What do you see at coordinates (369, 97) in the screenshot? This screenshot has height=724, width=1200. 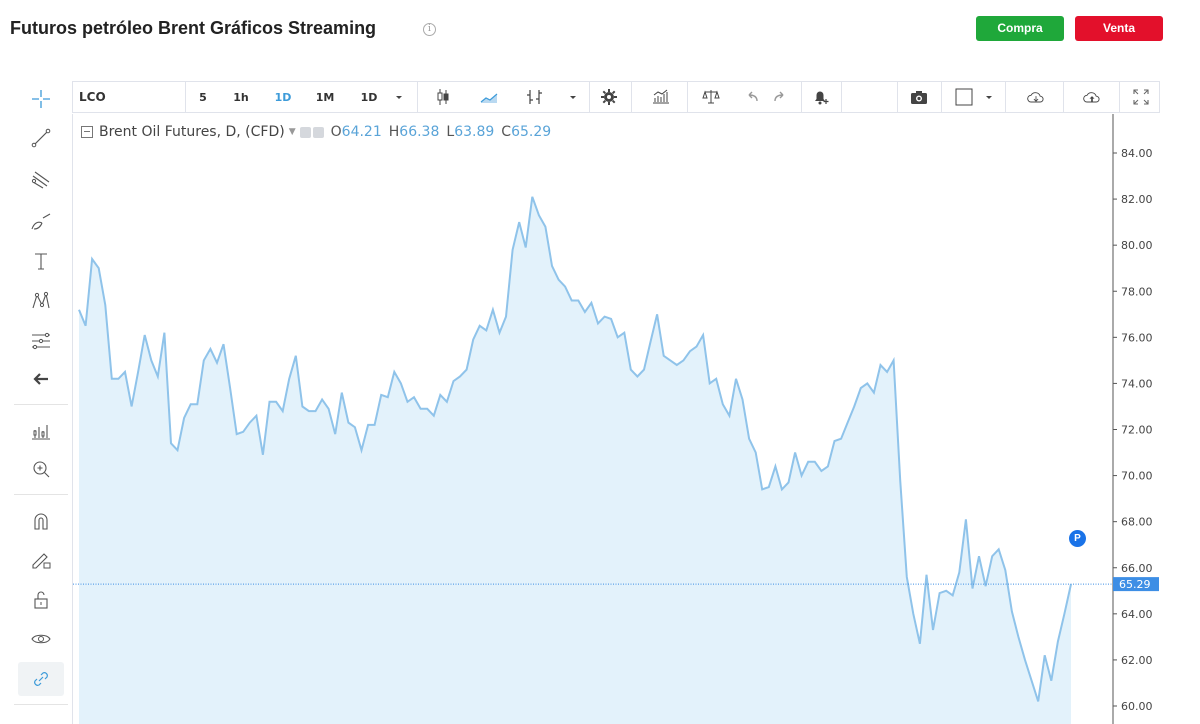 I see `interval-custom: 1D` at bounding box center [369, 97].